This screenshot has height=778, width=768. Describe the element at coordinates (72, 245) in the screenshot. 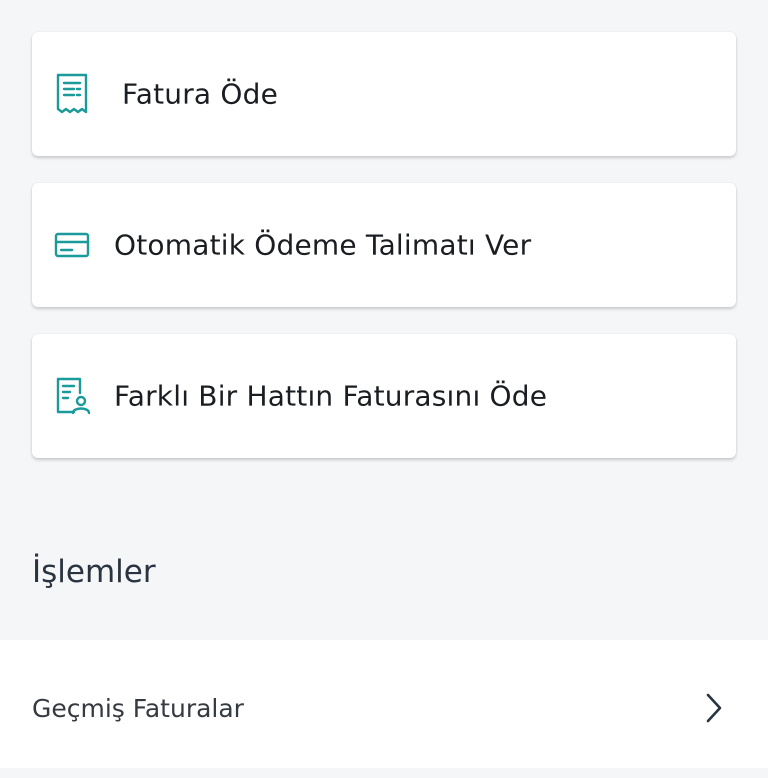

I see `credit-card-icon` at that location.